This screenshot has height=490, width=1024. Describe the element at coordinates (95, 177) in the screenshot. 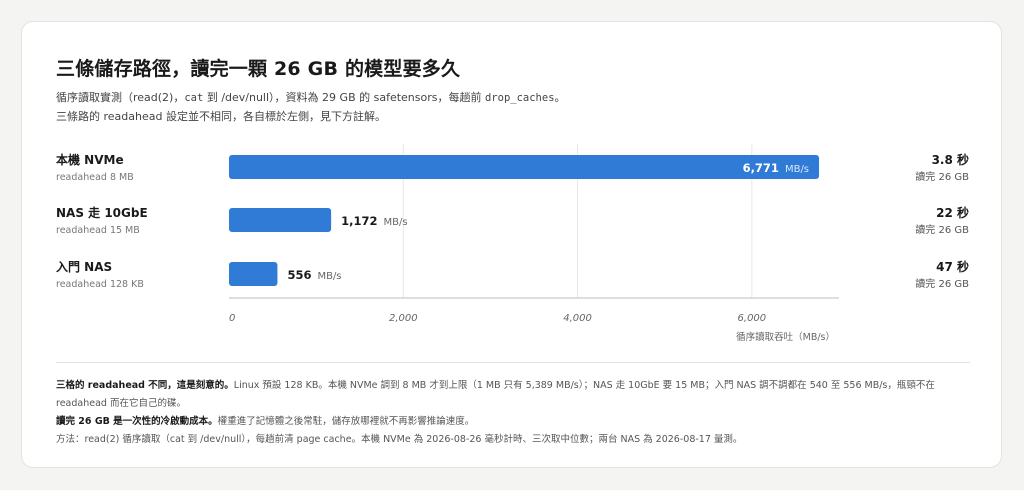

I see `category-sublabel: readahead 8 MB` at that location.